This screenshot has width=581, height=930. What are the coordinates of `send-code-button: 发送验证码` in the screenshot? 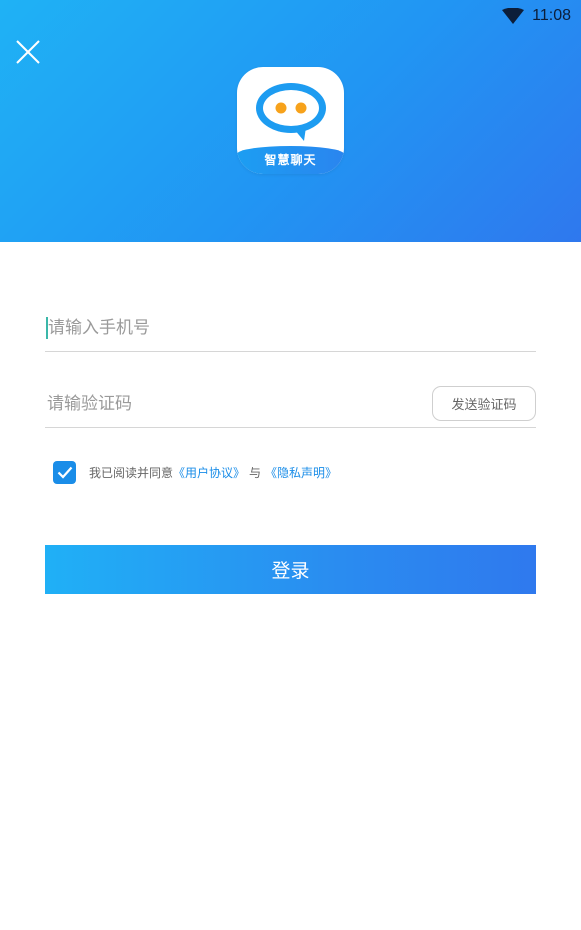 It's located at (484, 403).